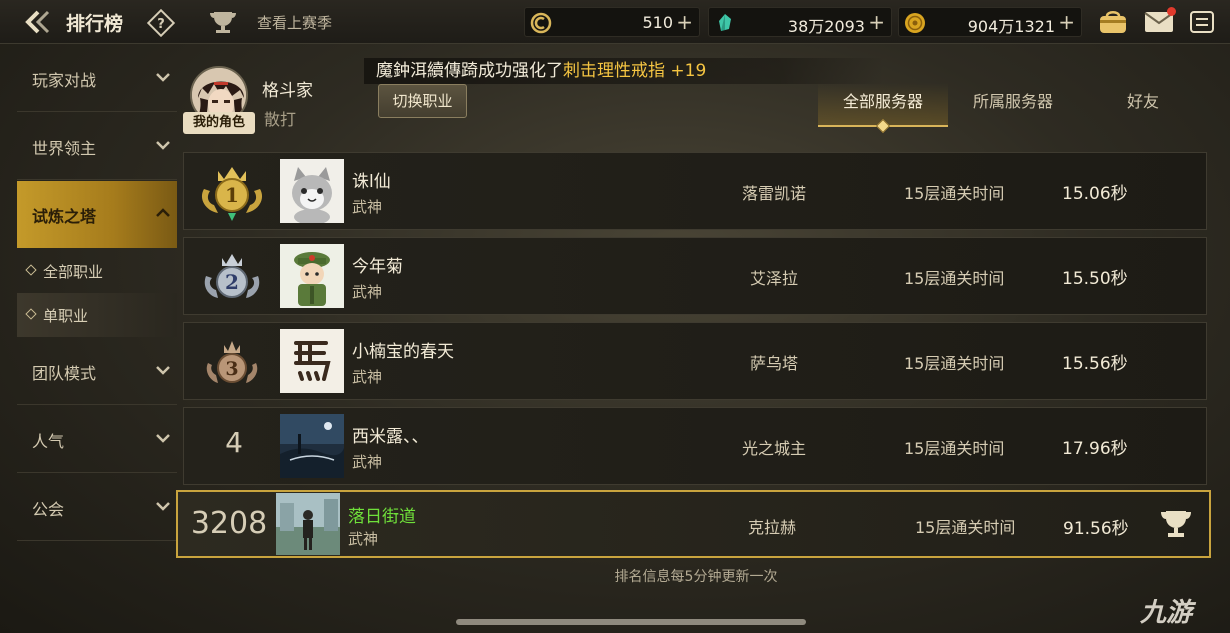 This screenshot has width=1230, height=633. I want to click on player-name: 诛l仙, so click(371, 182).